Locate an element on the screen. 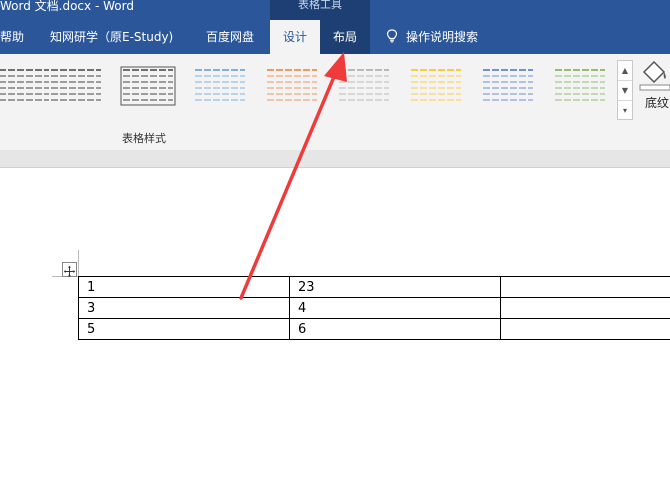 This screenshot has width=670, height=499. table-styles-group-label: 表格样式 is located at coordinates (144, 138).